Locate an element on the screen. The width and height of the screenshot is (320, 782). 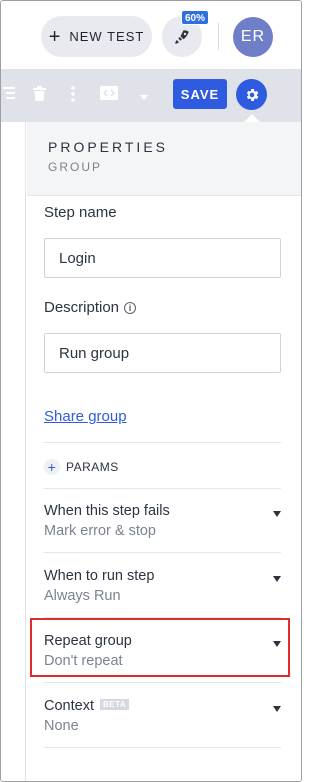
code-icon is located at coordinates (109, 94).